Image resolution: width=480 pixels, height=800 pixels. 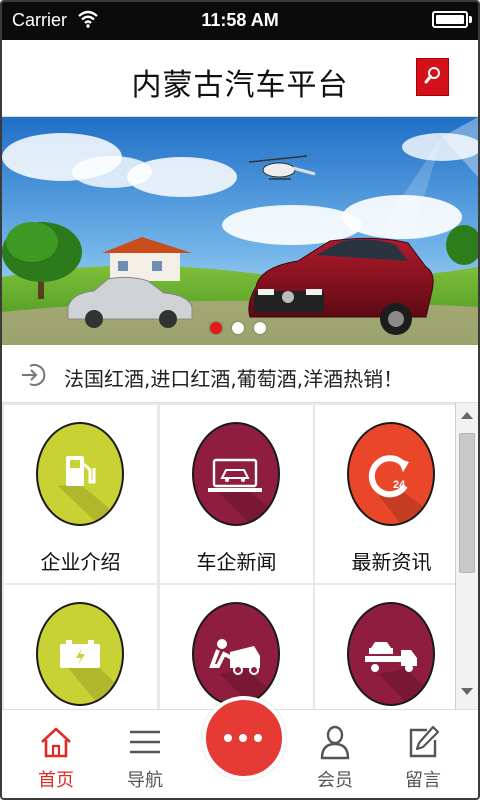 What do you see at coordinates (467, 503) in the screenshot?
I see `scrollbar-thumb` at bounding box center [467, 503].